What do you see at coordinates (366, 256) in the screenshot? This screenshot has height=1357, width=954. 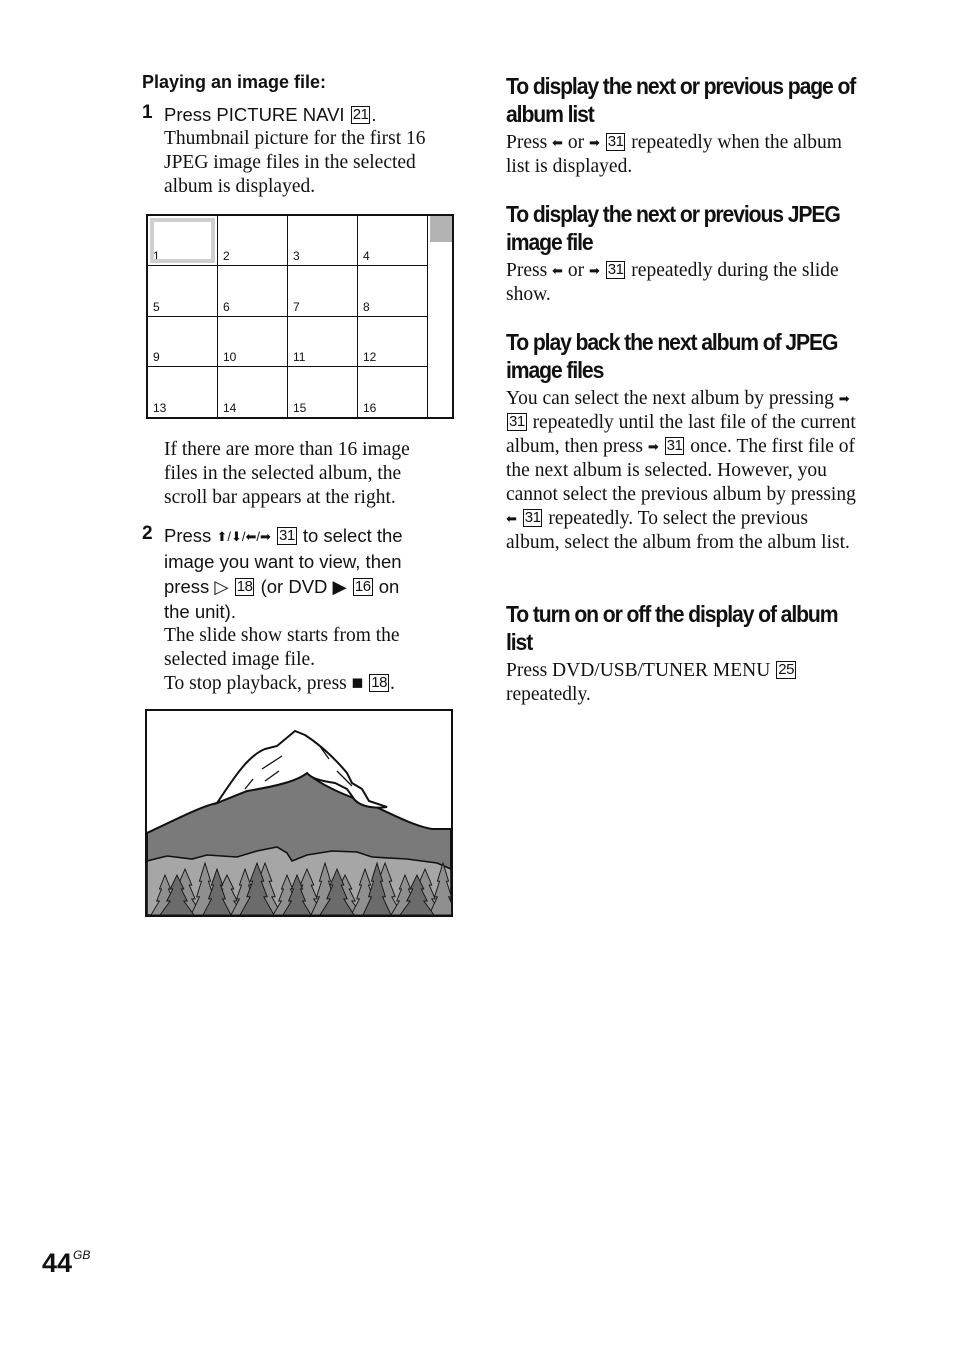 I see `thumbnail-number: 4` at bounding box center [366, 256].